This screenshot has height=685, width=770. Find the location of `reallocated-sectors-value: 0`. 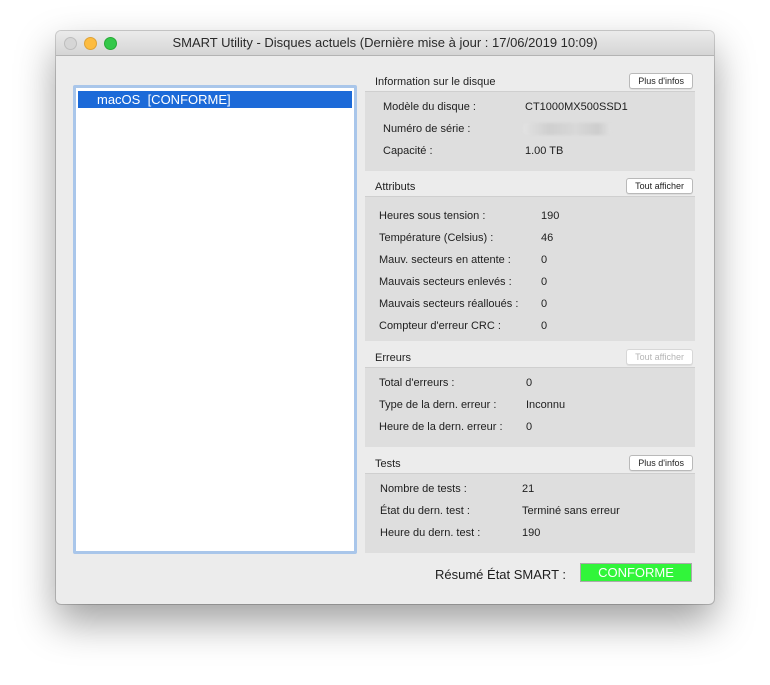

reallocated-sectors-value: 0 is located at coordinates (544, 304).